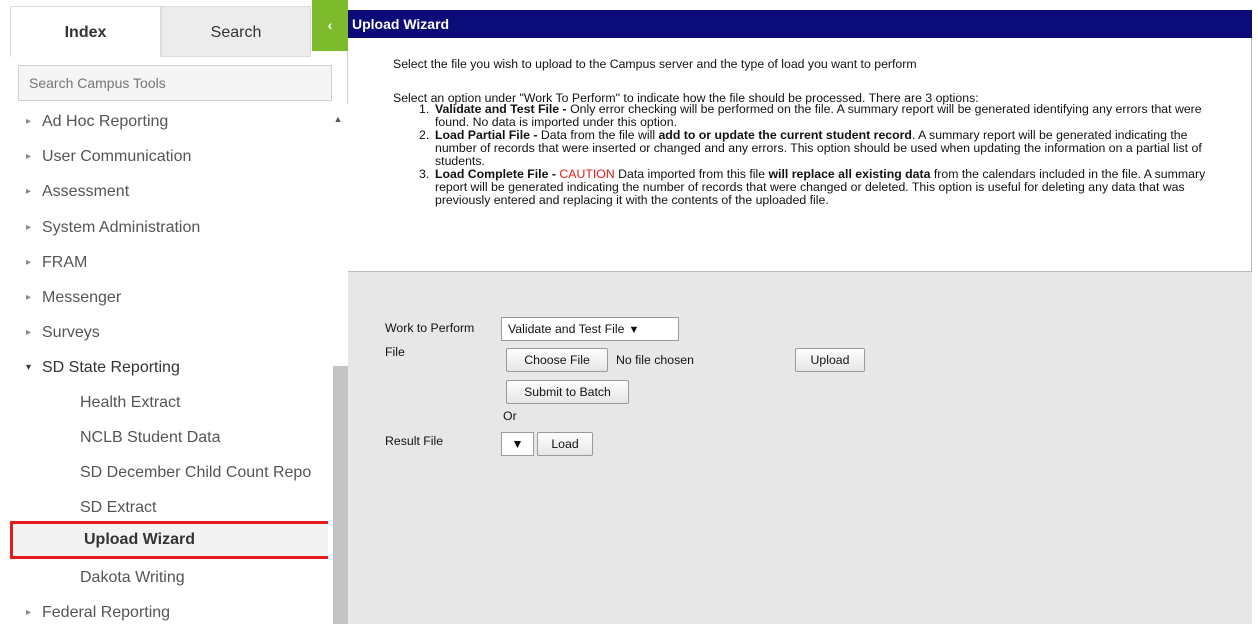 The image size is (1258, 624). Describe the element at coordinates (849, 174) in the screenshot. I see `option-emphasis: will replace all existing data` at that location.